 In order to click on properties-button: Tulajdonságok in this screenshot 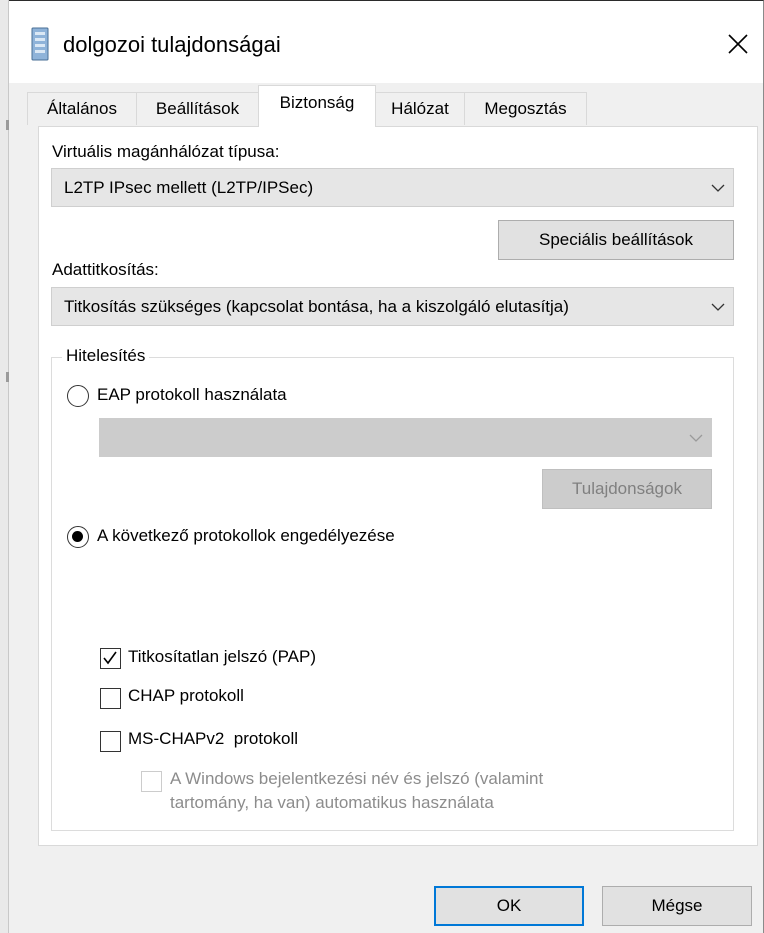, I will do `click(627, 489)`.